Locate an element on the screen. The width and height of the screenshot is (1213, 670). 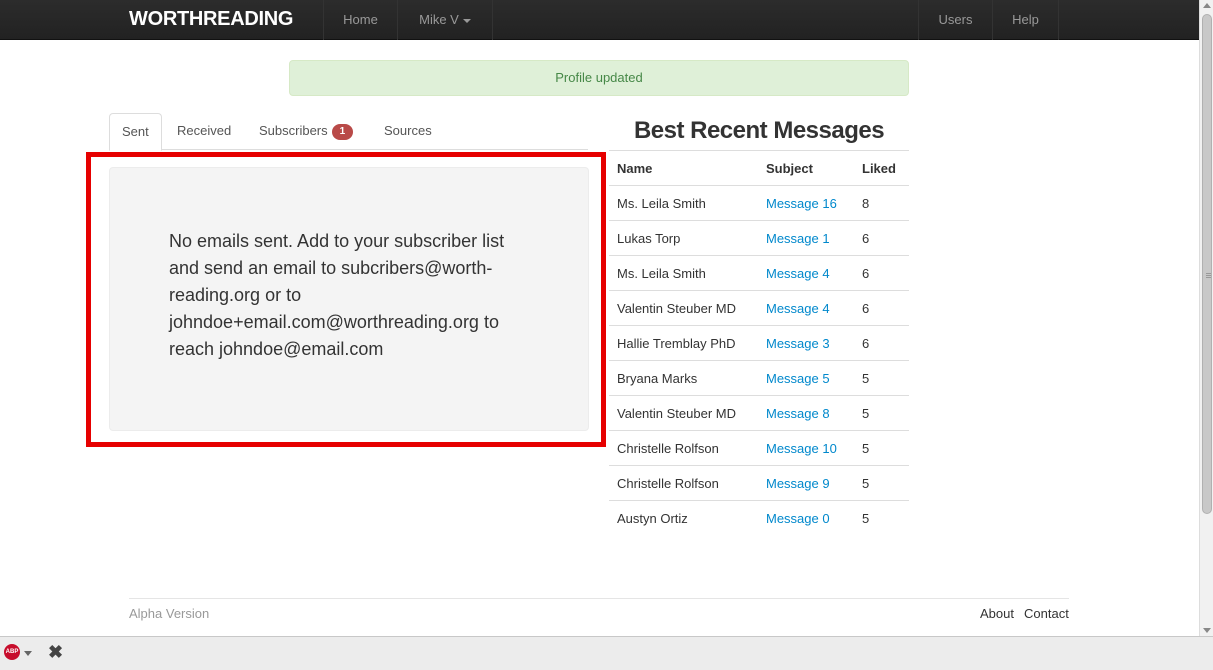
profile-updated-alert: Profile updated is located at coordinates (599, 78).